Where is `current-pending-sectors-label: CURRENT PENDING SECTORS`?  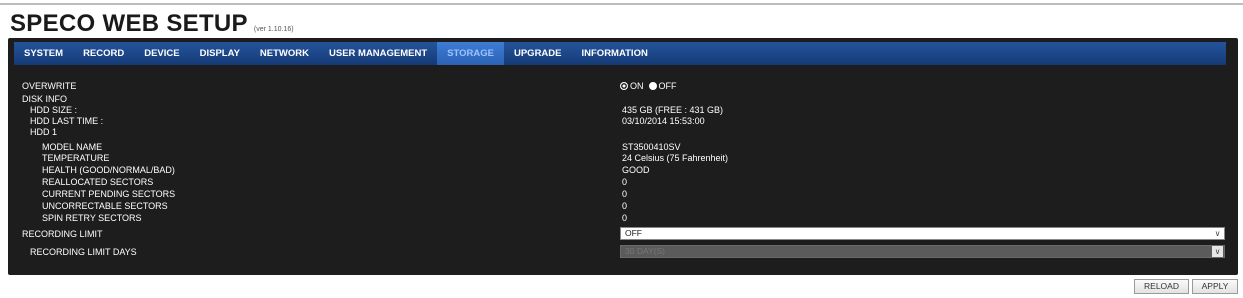 current-pending-sectors-label: CURRENT PENDING SECTORS is located at coordinates (109, 194).